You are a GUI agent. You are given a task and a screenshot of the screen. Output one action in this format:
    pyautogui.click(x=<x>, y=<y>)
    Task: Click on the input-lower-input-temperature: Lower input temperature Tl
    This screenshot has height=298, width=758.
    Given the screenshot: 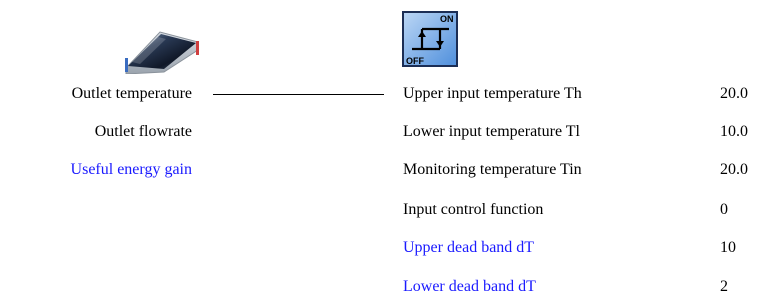 What is the action you would take?
    pyautogui.click(x=491, y=132)
    